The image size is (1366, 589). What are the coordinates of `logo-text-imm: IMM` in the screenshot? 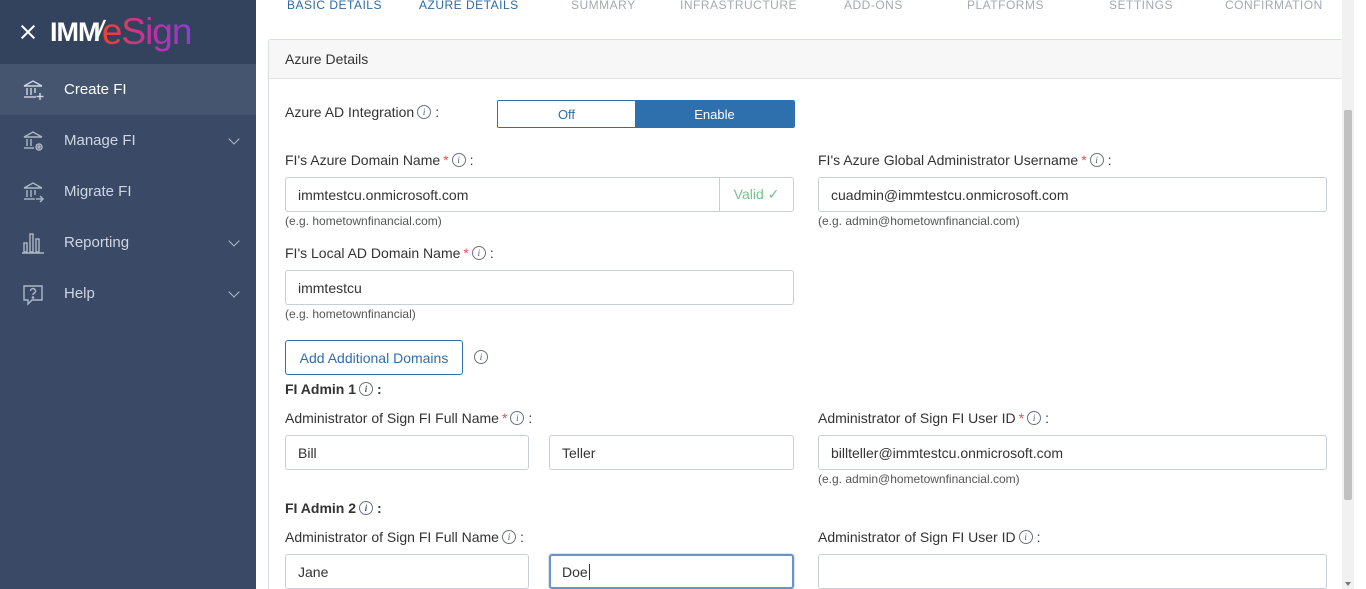 It's located at (75, 31).